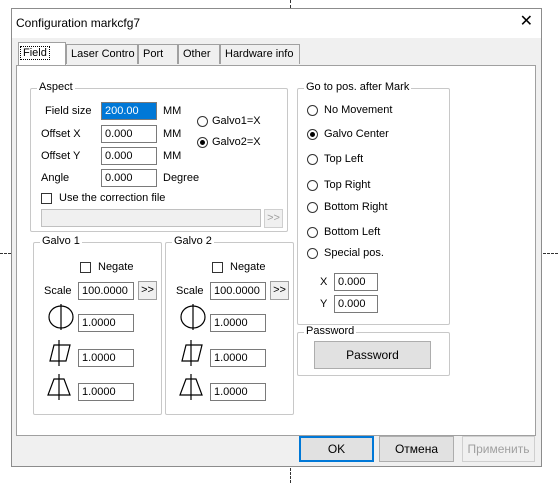  What do you see at coordinates (279, 290) in the screenshot?
I see `galvo2-scale-button: >>` at bounding box center [279, 290].